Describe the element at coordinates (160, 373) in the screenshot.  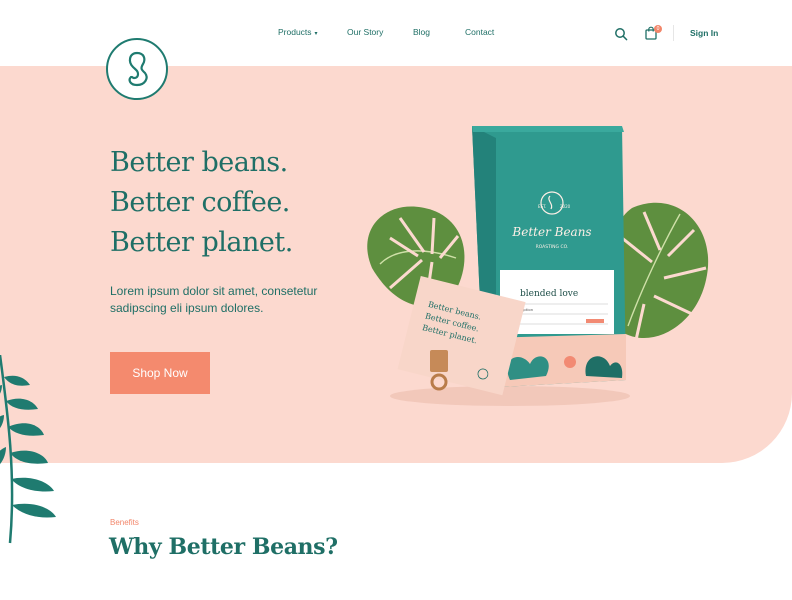
I see `shop-now-button: Shop Now` at that location.